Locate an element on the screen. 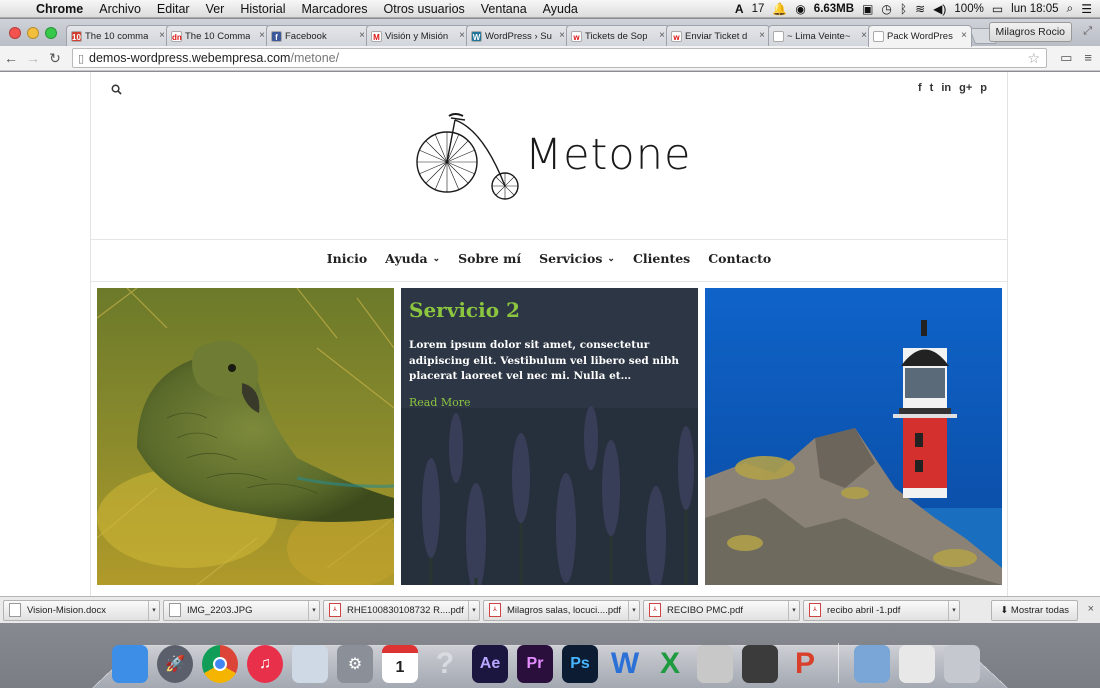 This screenshot has height=688, width=1100. adobe-icon: A is located at coordinates (739, 9).